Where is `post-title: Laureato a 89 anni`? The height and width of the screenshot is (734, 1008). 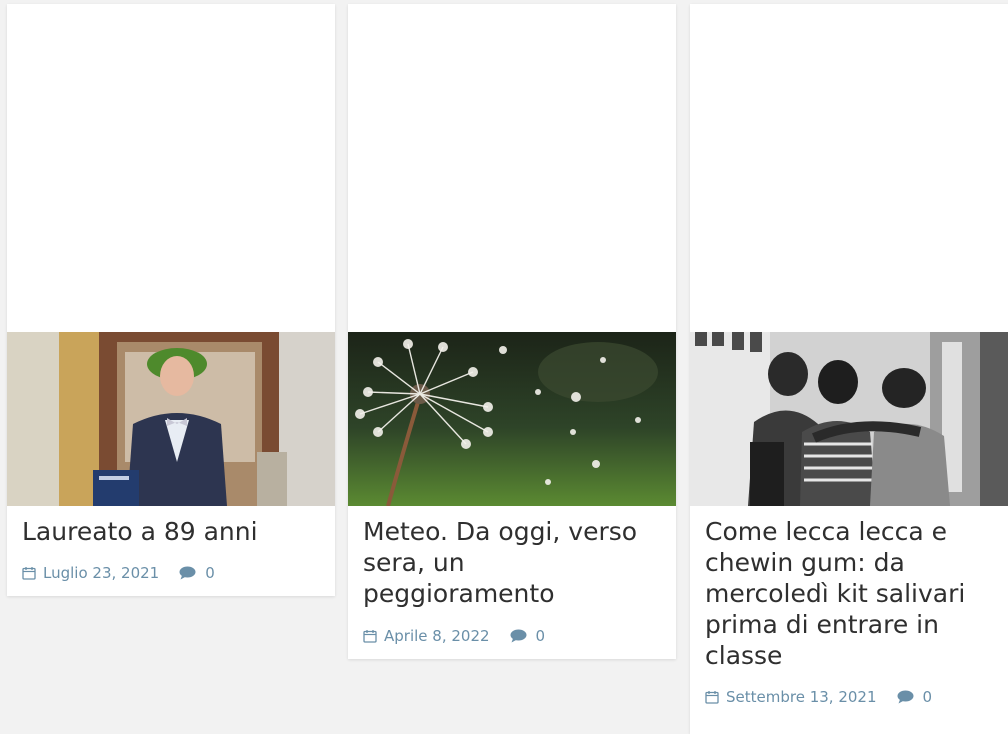 post-title: Laureato a 89 anni is located at coordinates (172, 531).